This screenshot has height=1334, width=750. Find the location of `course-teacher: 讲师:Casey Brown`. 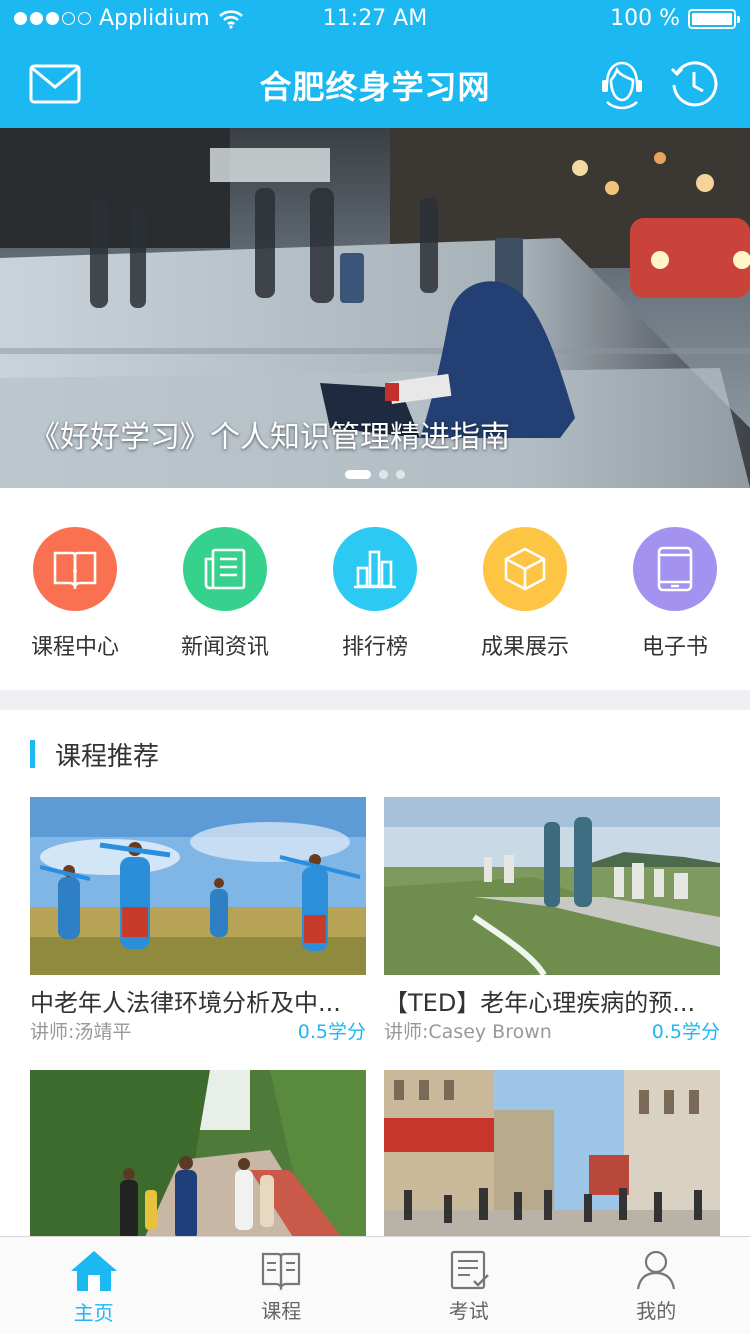

course-teacher: 讲师:Casey Brown is located at coordinates (468, 1032).